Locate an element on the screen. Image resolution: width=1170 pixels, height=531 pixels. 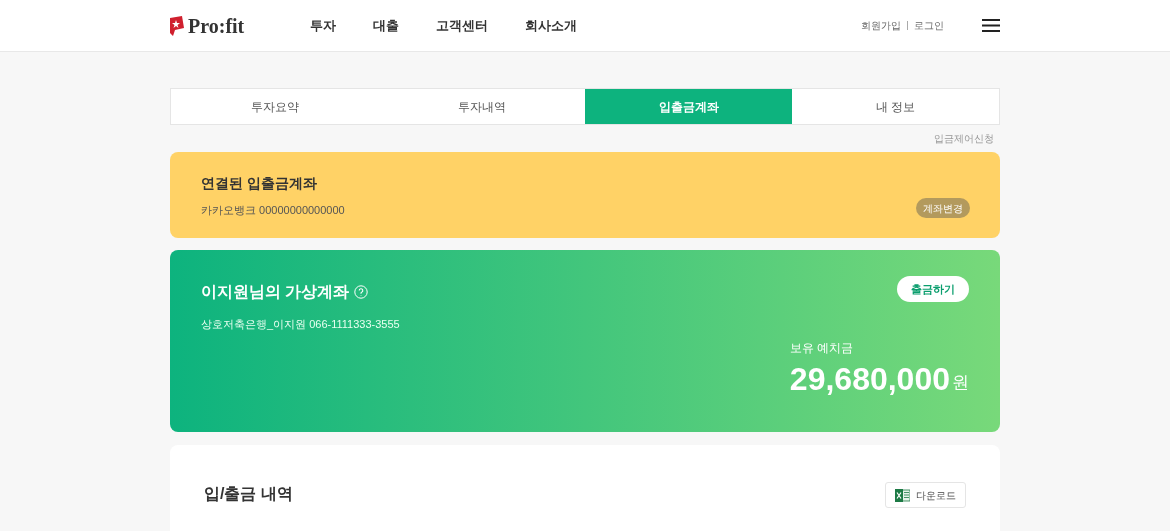
spreadsheet-icon is located at coordinates (902, 495).